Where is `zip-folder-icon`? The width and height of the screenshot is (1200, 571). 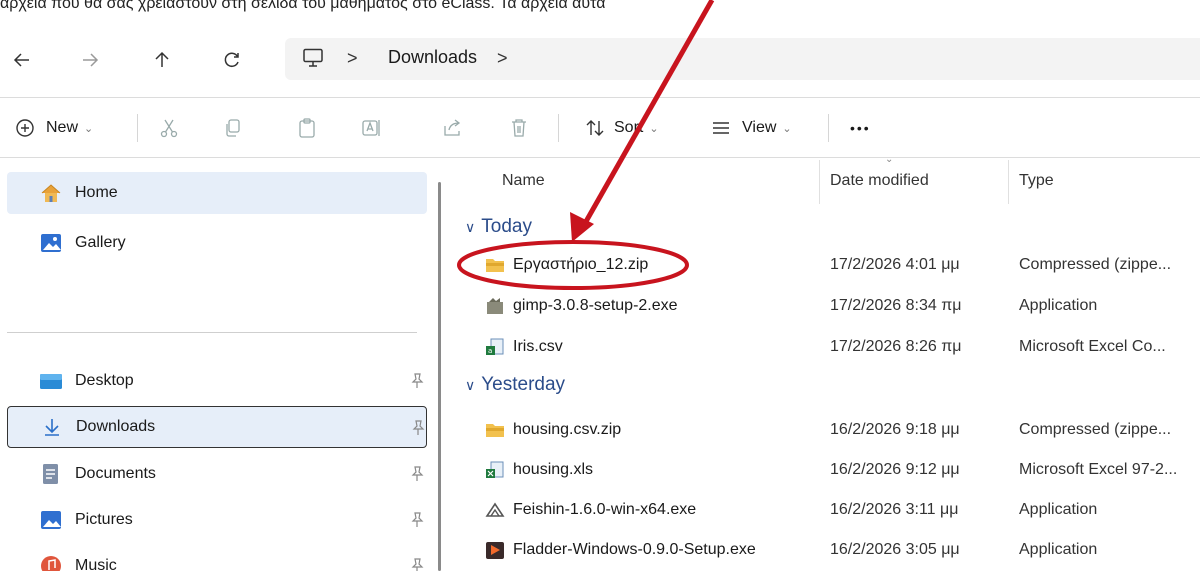
zip-folder-icon is located at coordinates (495, 430).